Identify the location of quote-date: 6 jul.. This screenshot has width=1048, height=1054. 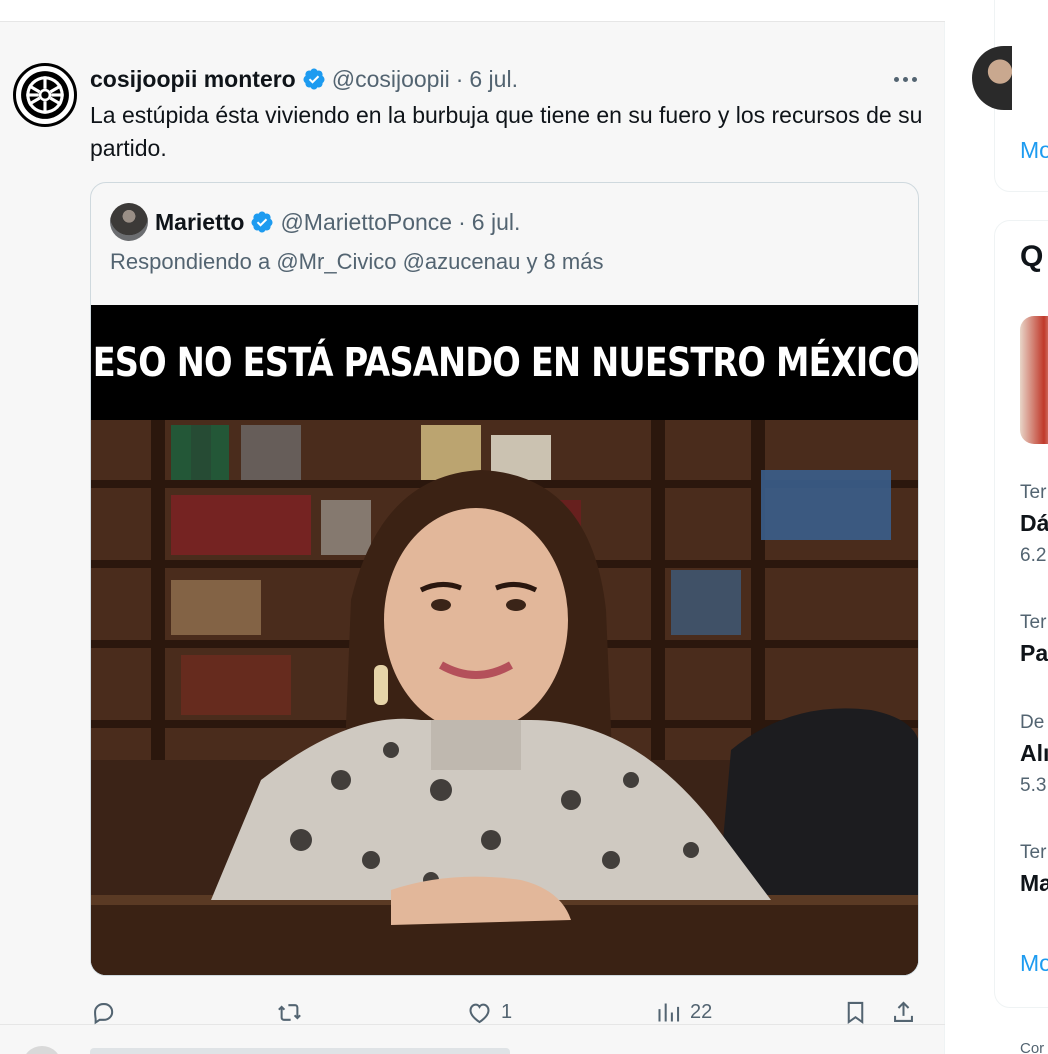
(496, 221).